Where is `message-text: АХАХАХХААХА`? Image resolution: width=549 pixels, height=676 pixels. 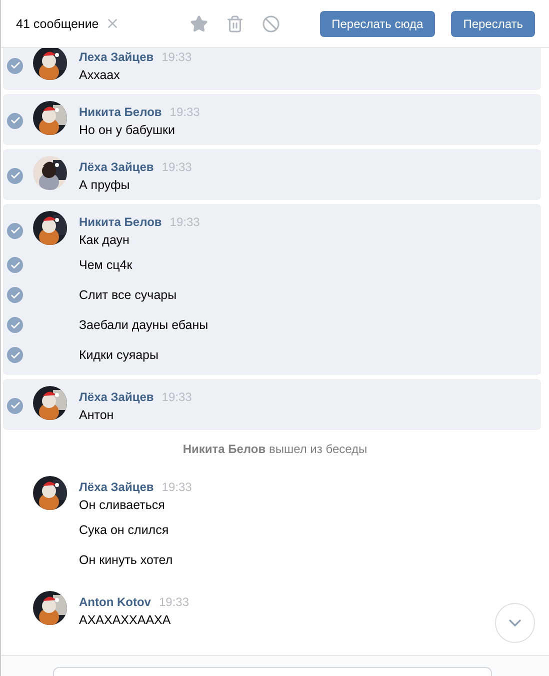
message-text: АХАХАХХААХА is located at coordinates (125, 619).